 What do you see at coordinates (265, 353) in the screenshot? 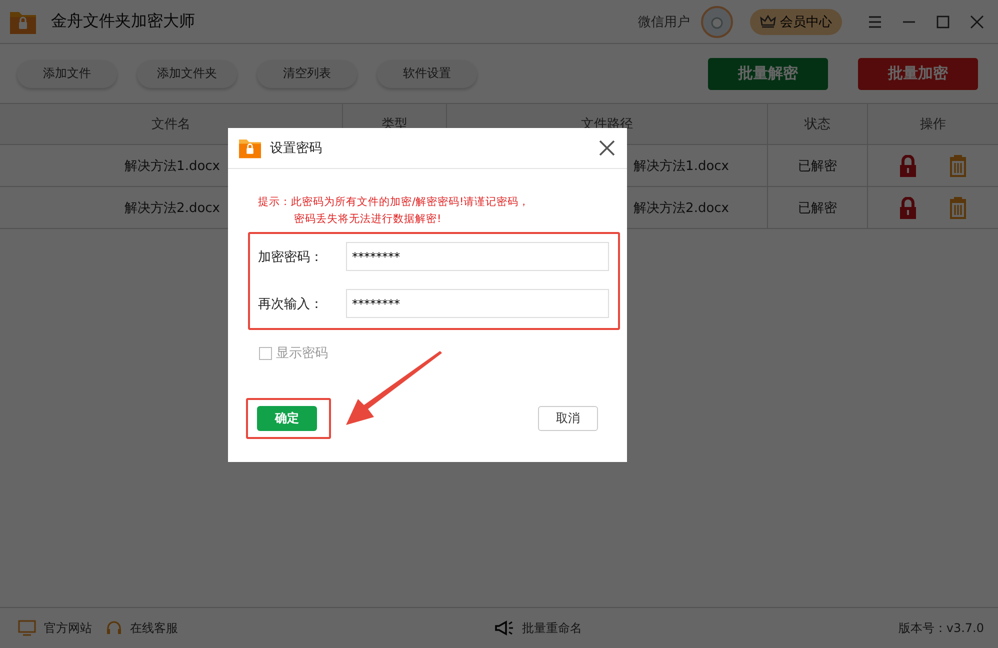
I see `checkbox` at bounding box center [265, 353].